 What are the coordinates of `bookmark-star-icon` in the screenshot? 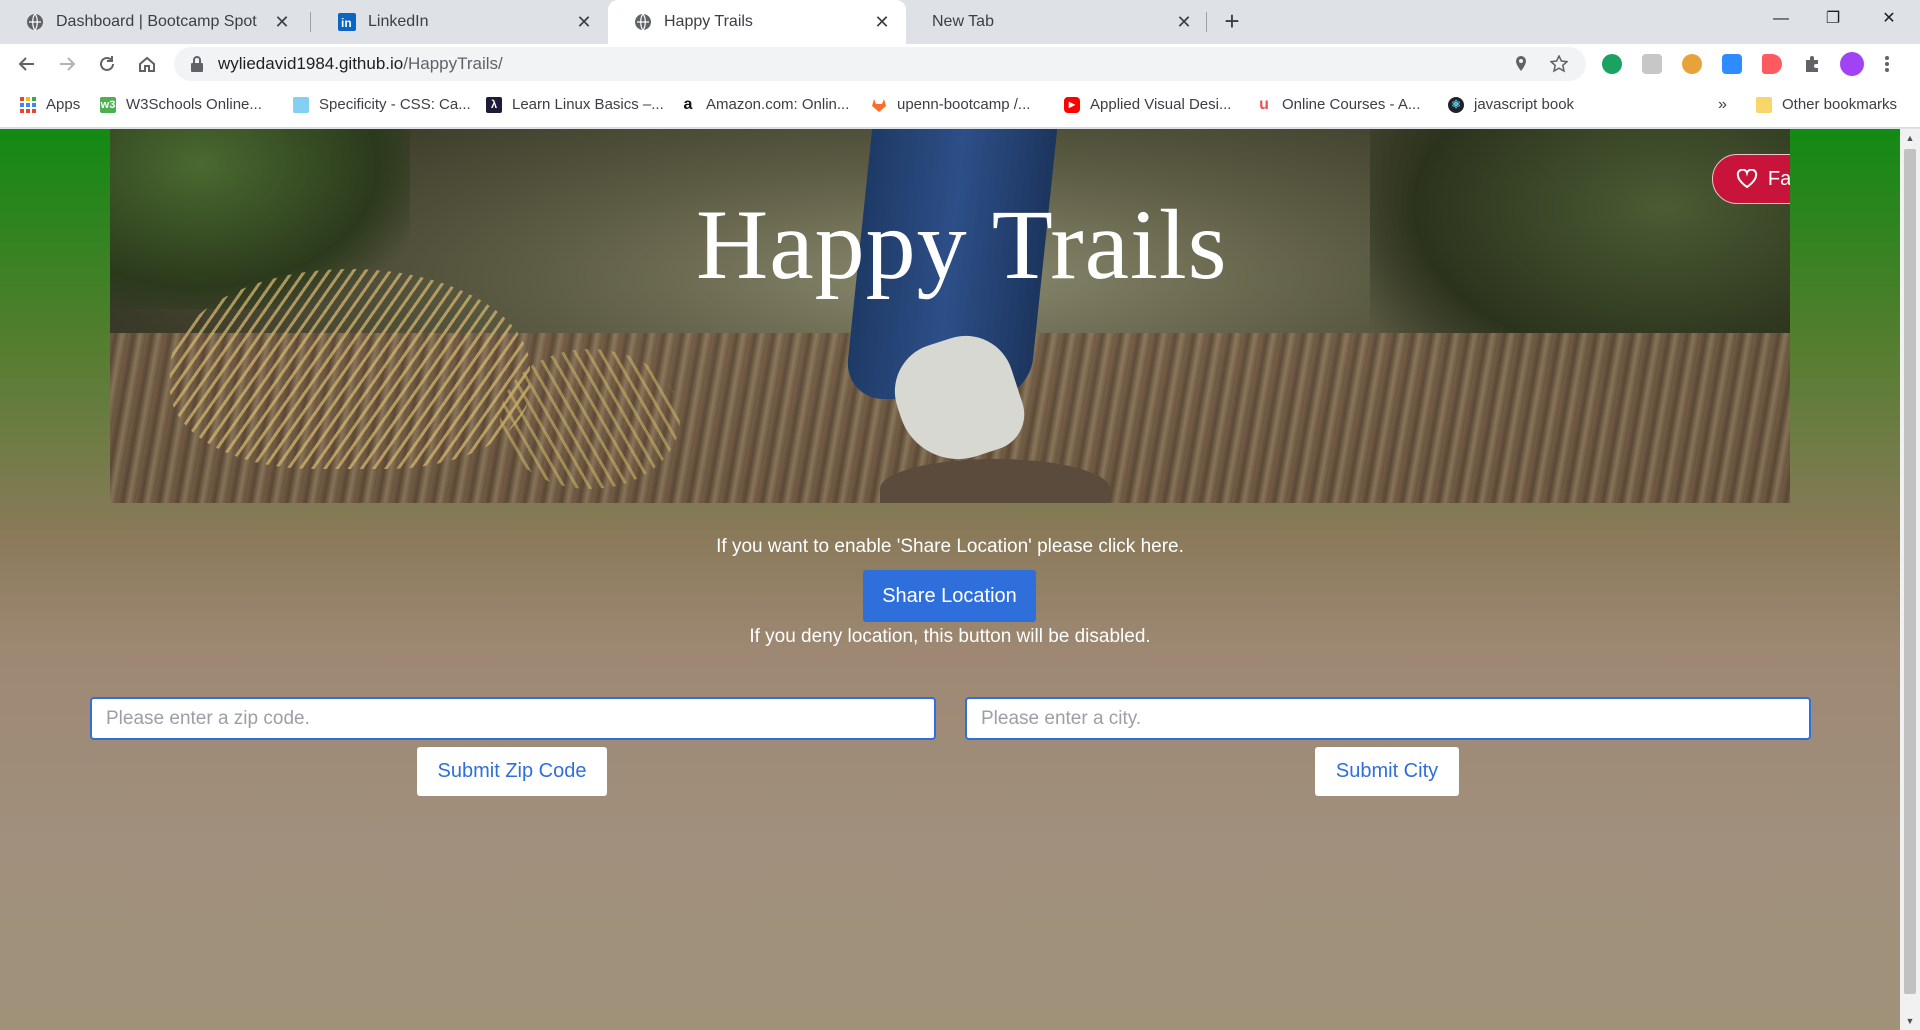 It's located at (1559, 63).